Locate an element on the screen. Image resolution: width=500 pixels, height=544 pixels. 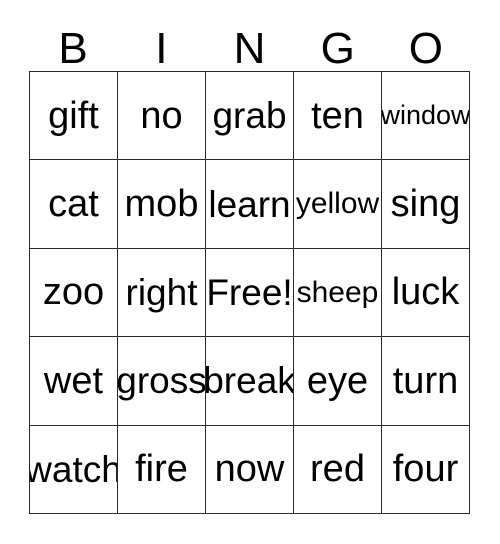
bingo-cell-label: sheep is located at coordinates (337, 292).